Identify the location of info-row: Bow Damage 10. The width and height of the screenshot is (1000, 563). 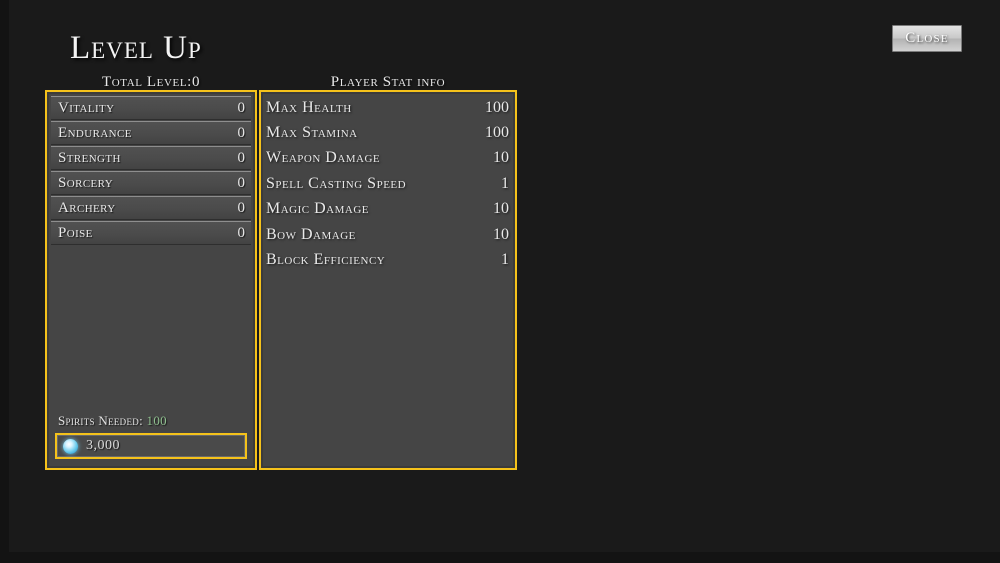
(387, 234).